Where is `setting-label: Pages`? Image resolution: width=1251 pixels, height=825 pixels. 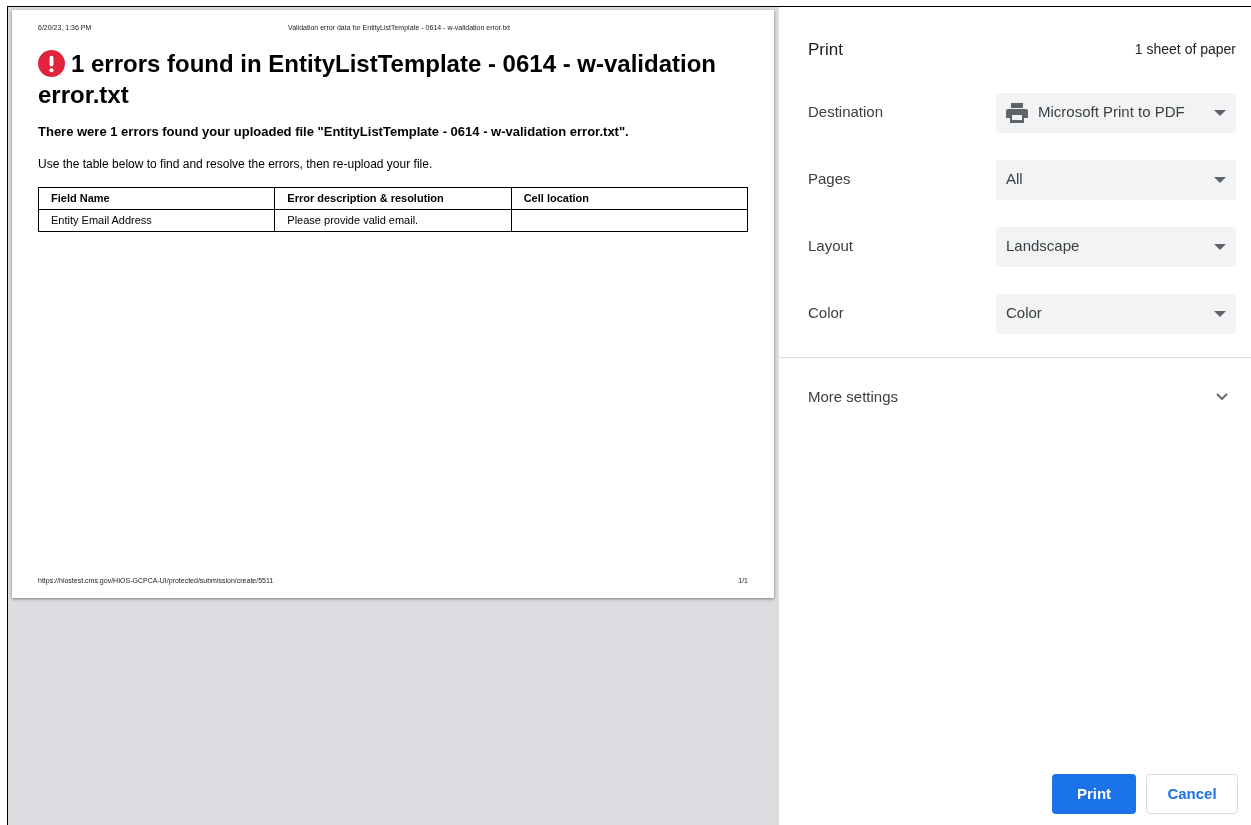
setting-label: Pages is located at coordinates (829, 179).